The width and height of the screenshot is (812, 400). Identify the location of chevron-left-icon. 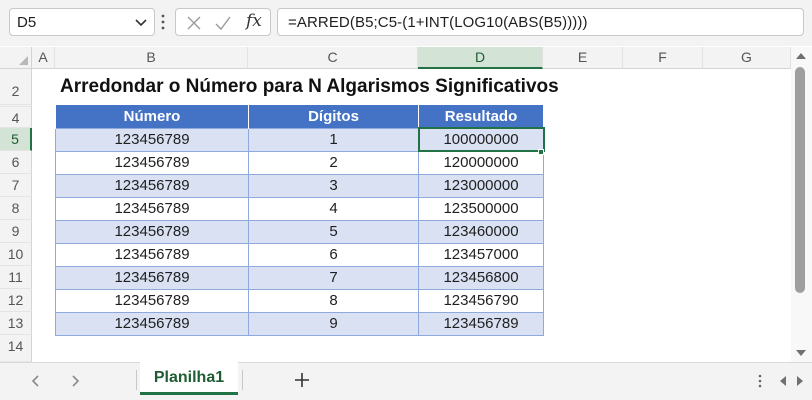
(36, 381).